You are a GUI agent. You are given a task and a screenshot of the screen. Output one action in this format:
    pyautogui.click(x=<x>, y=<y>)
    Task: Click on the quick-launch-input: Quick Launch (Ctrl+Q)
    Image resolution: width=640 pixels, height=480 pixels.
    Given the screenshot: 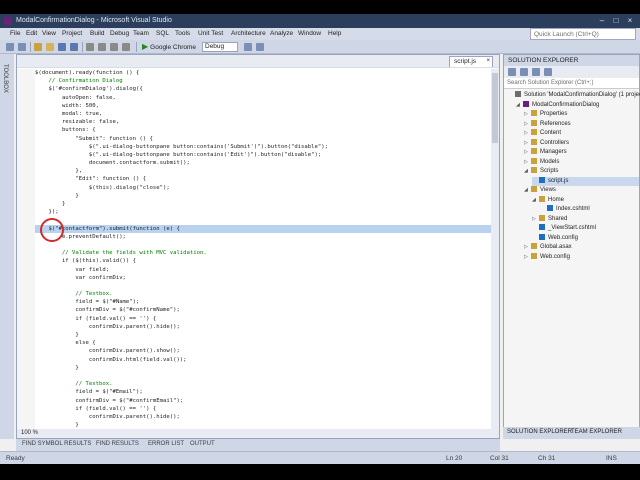 What is the action you would take?
    pyautogui.click(x=583, y=34)
    